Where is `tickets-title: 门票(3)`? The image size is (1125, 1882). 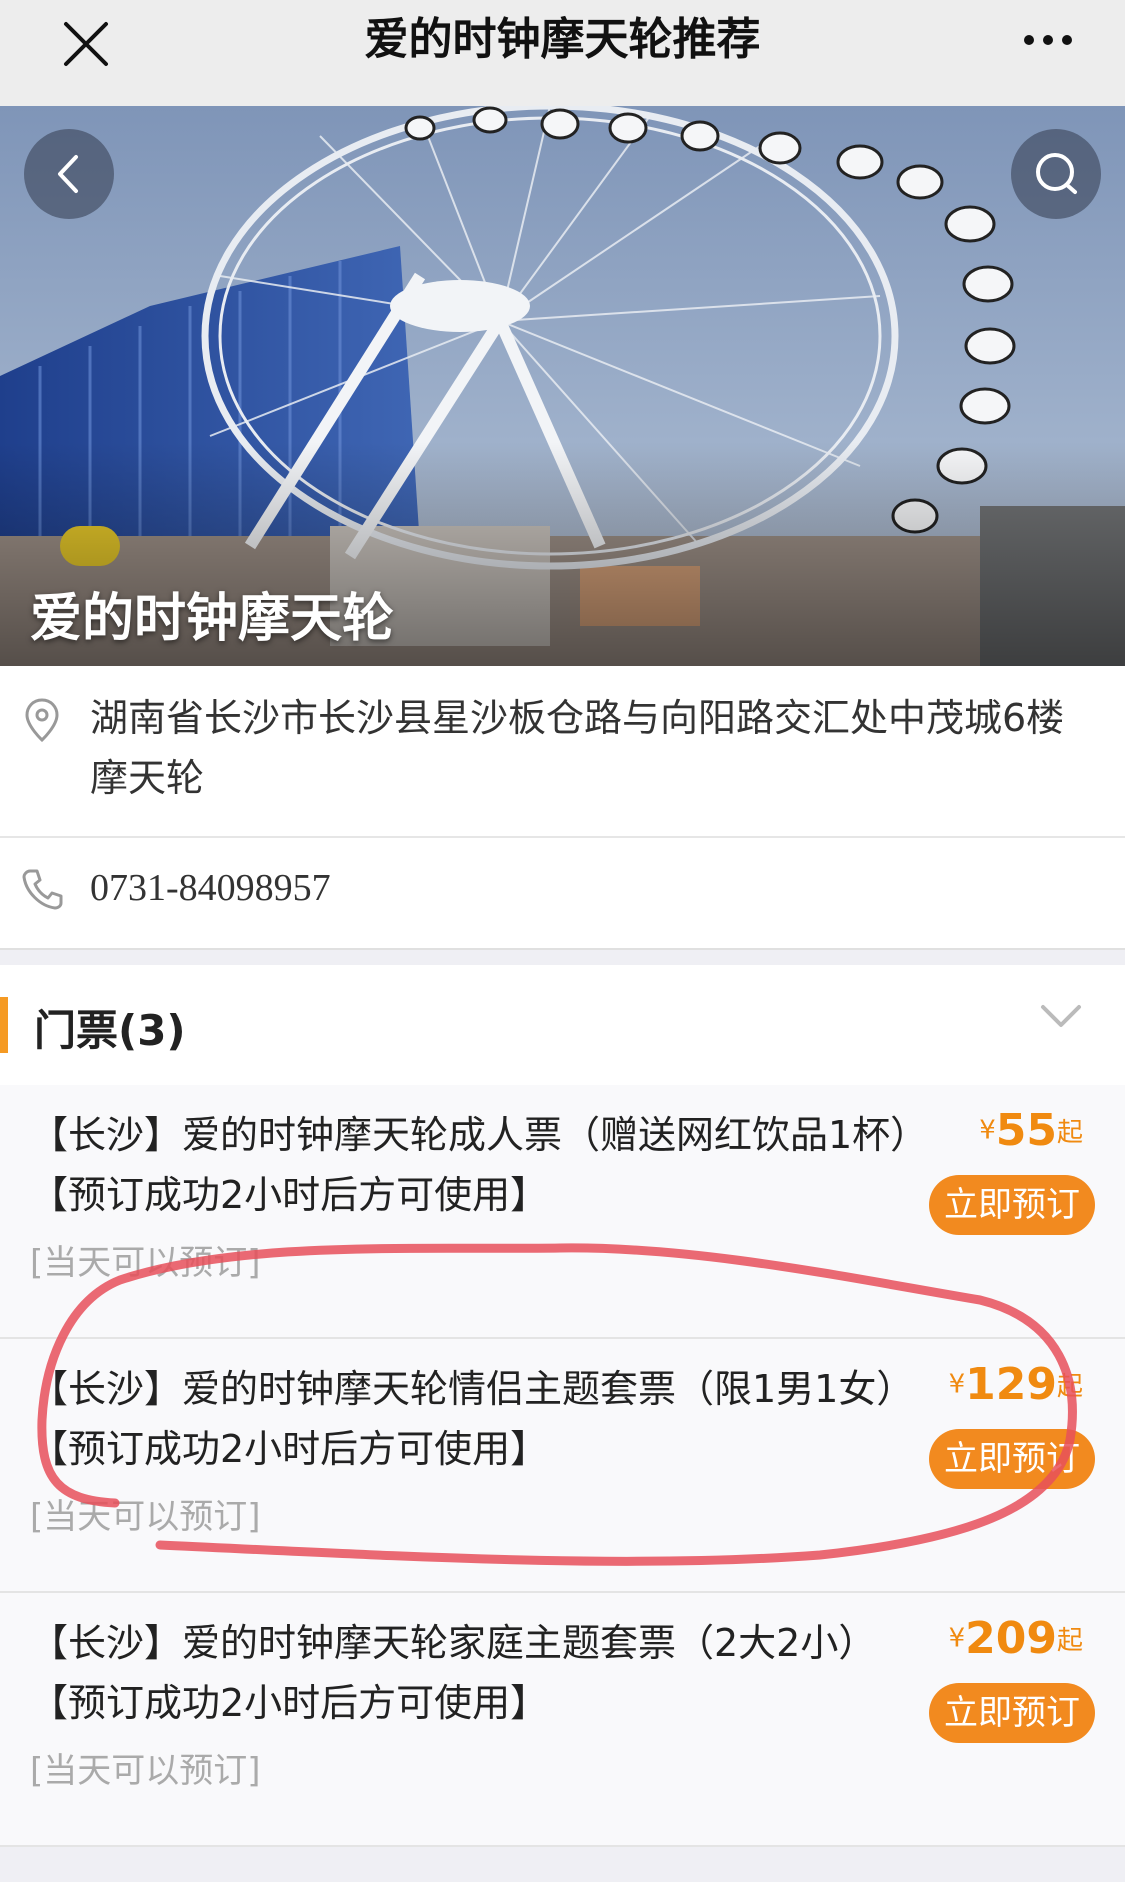
tickets-title: 门票(3) is located at coordinates (110, 1030).